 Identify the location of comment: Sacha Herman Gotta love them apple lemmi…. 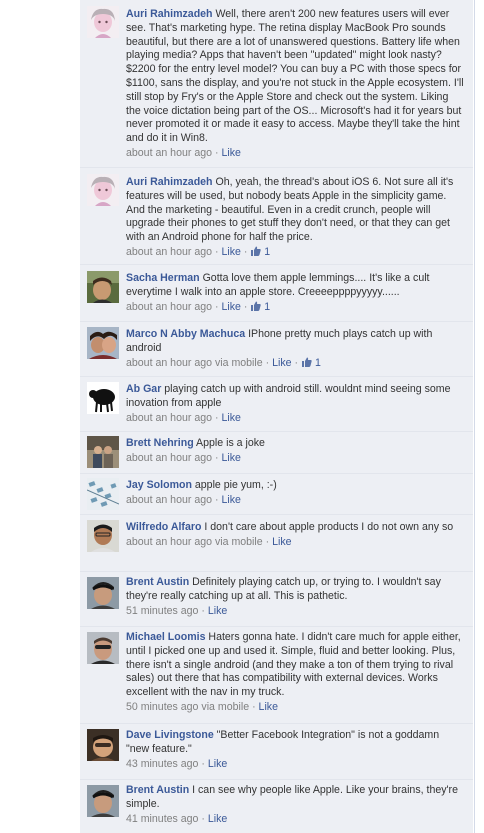
(276, 293).